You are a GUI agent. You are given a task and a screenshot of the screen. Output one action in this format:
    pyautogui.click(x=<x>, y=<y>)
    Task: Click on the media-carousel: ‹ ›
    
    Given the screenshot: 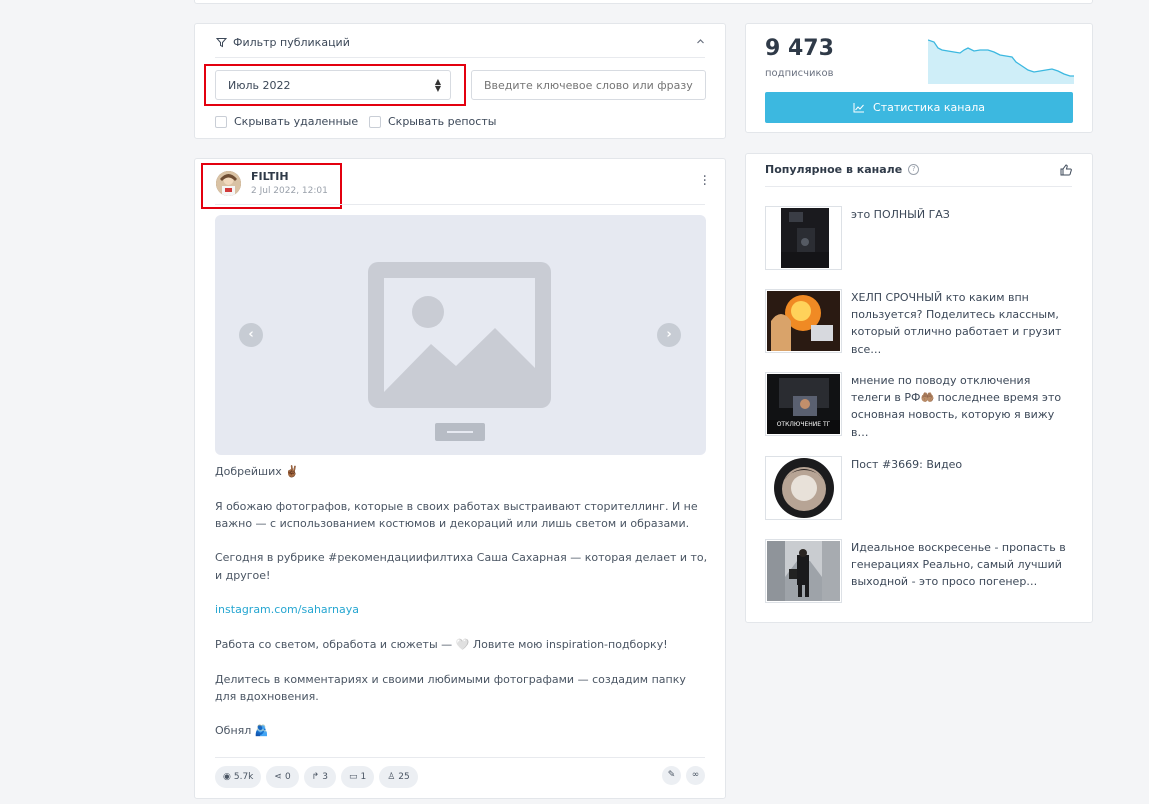 What is the action you would take?
    pyautogui.click(x=460, y=335)
    